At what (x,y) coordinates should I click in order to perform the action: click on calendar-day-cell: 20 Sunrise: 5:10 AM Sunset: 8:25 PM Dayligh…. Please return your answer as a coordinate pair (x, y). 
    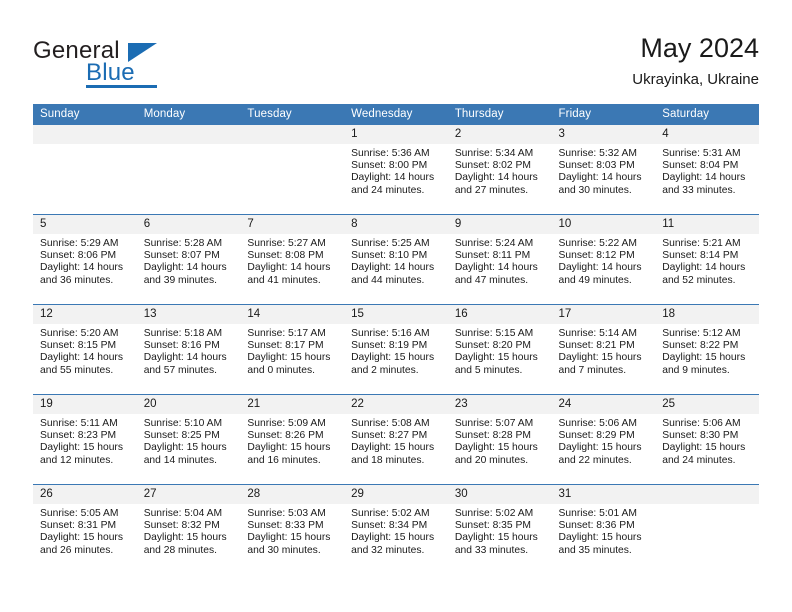
    Looking at the image, I should click on (188, 439).